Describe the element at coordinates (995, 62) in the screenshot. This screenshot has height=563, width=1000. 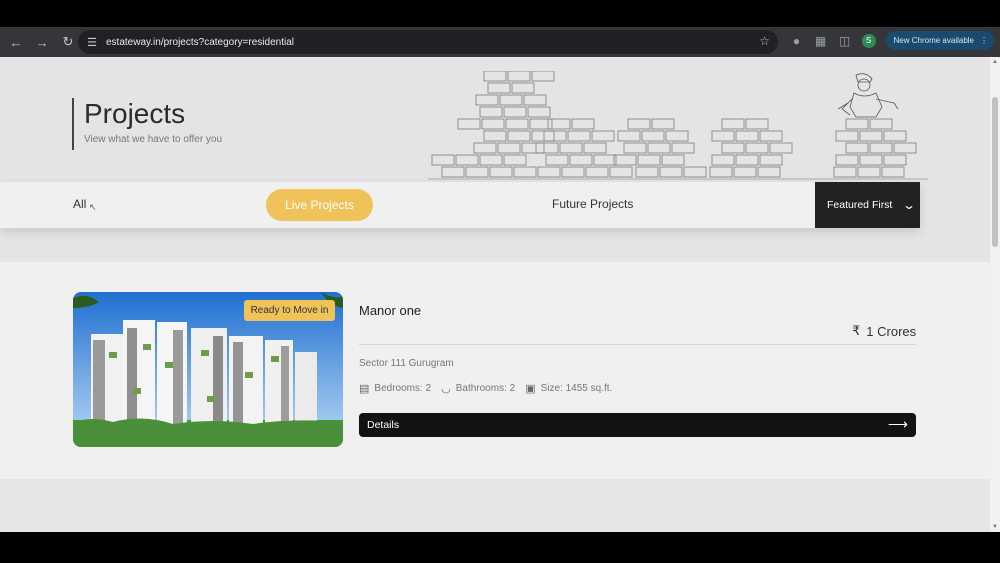
I see `scroll-up-icon: ▲` at that location.